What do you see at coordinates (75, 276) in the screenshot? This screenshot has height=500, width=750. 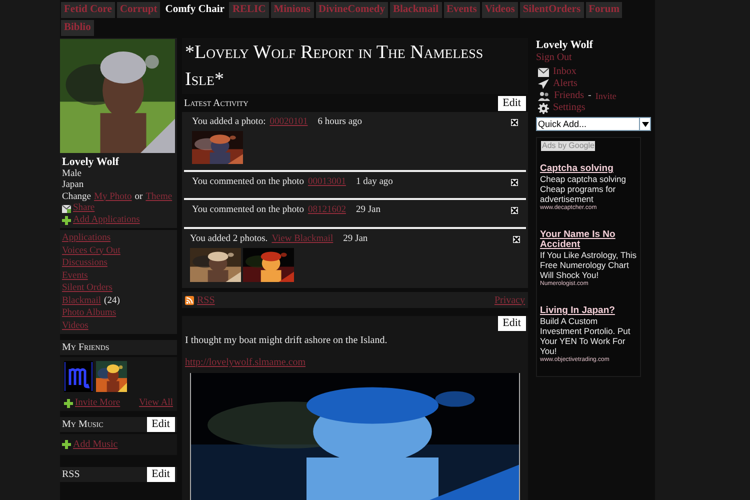 I see `application-link: Events` at bounding box center [75, 276].